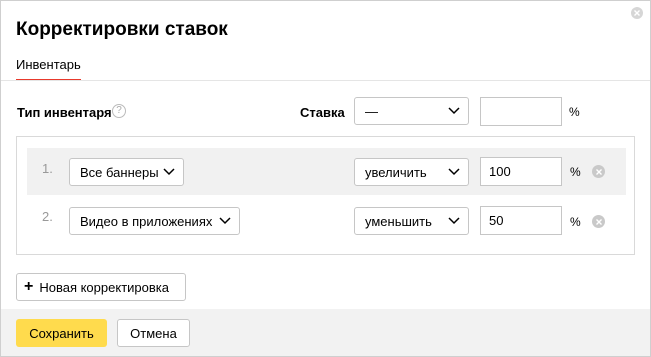  I want to click on inventory-select-value: Все баннеры, so click(119, 172).